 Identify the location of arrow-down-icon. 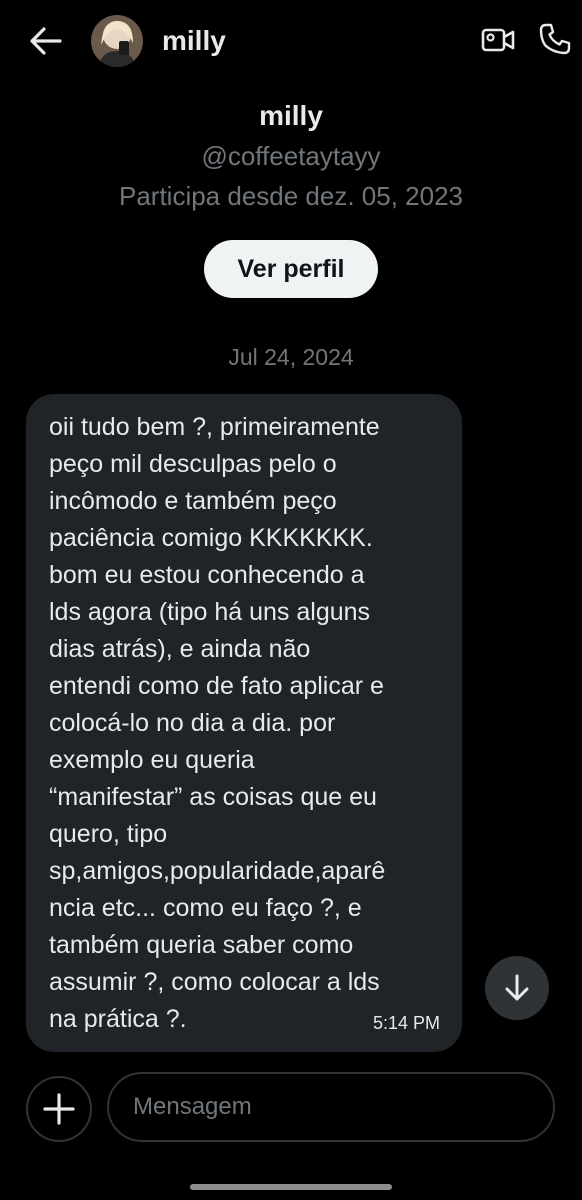
(517, 987).